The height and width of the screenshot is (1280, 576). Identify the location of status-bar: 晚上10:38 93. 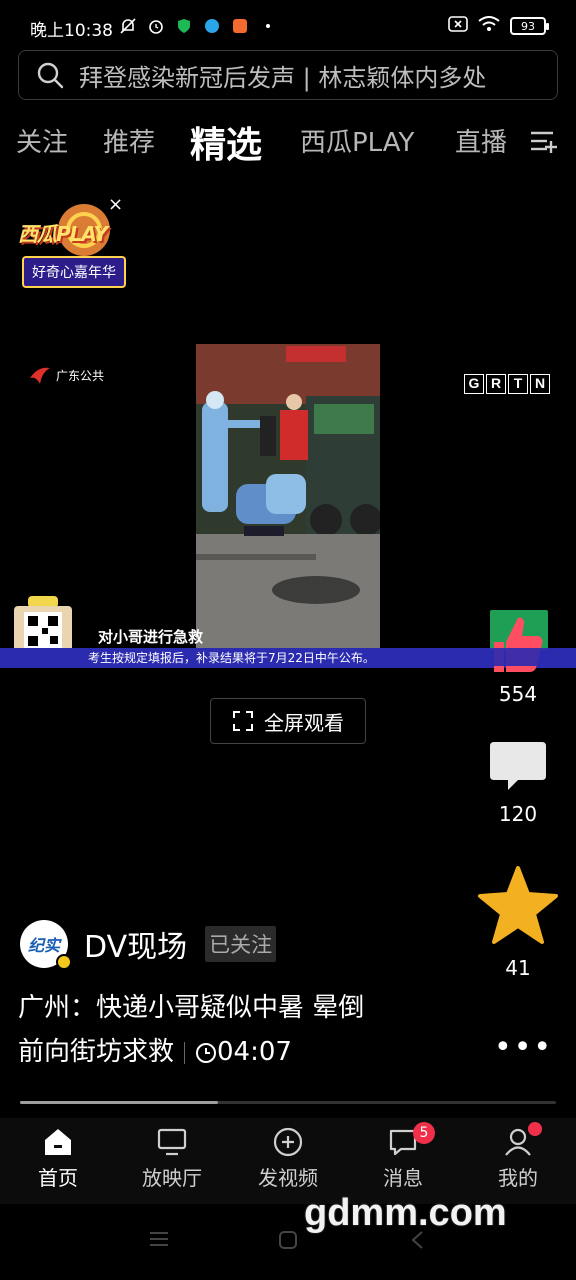
(288, 25).